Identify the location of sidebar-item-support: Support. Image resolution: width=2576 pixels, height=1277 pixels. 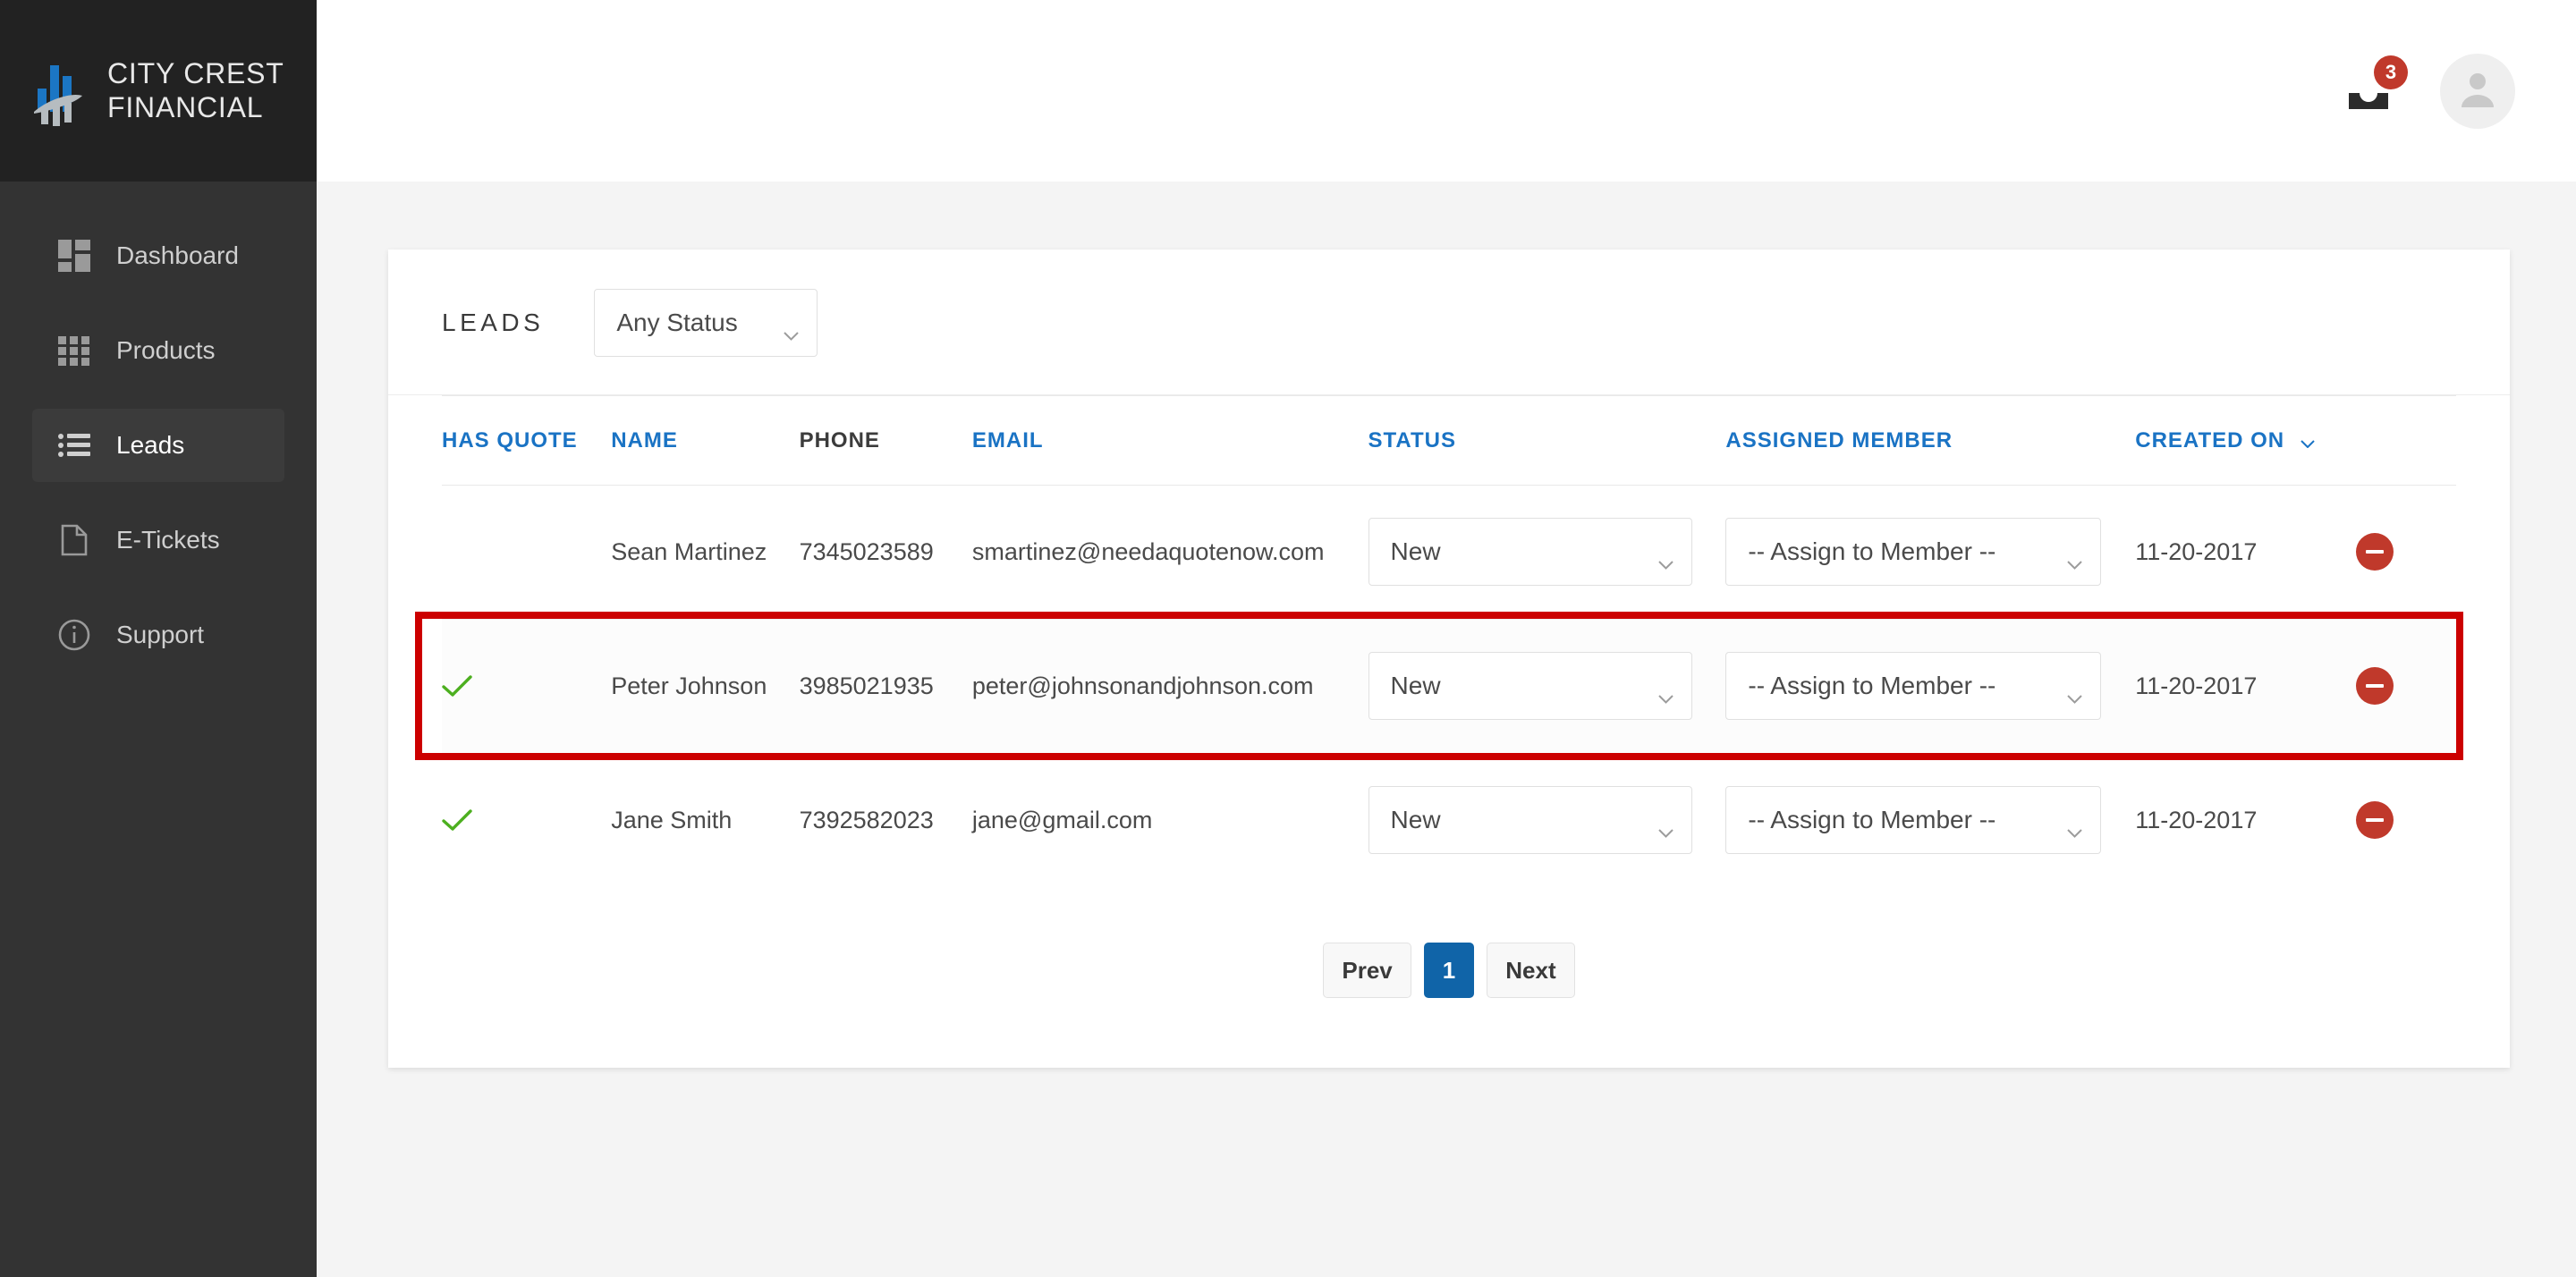
(158, 635).